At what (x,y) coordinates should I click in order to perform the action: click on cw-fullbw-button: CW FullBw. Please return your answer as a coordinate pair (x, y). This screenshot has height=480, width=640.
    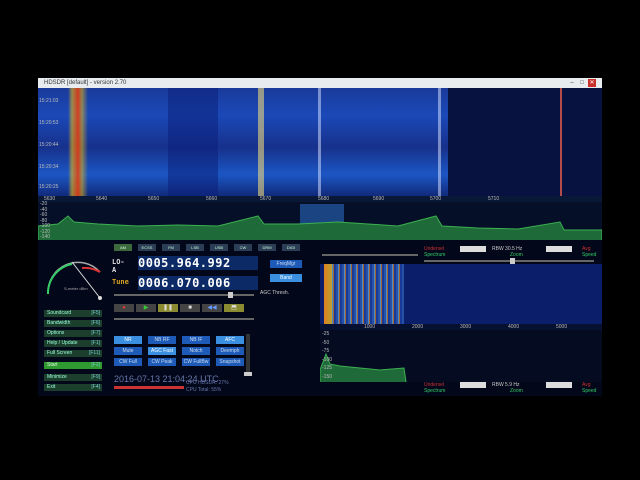
    Looking at the image, I should click on (196, 362).